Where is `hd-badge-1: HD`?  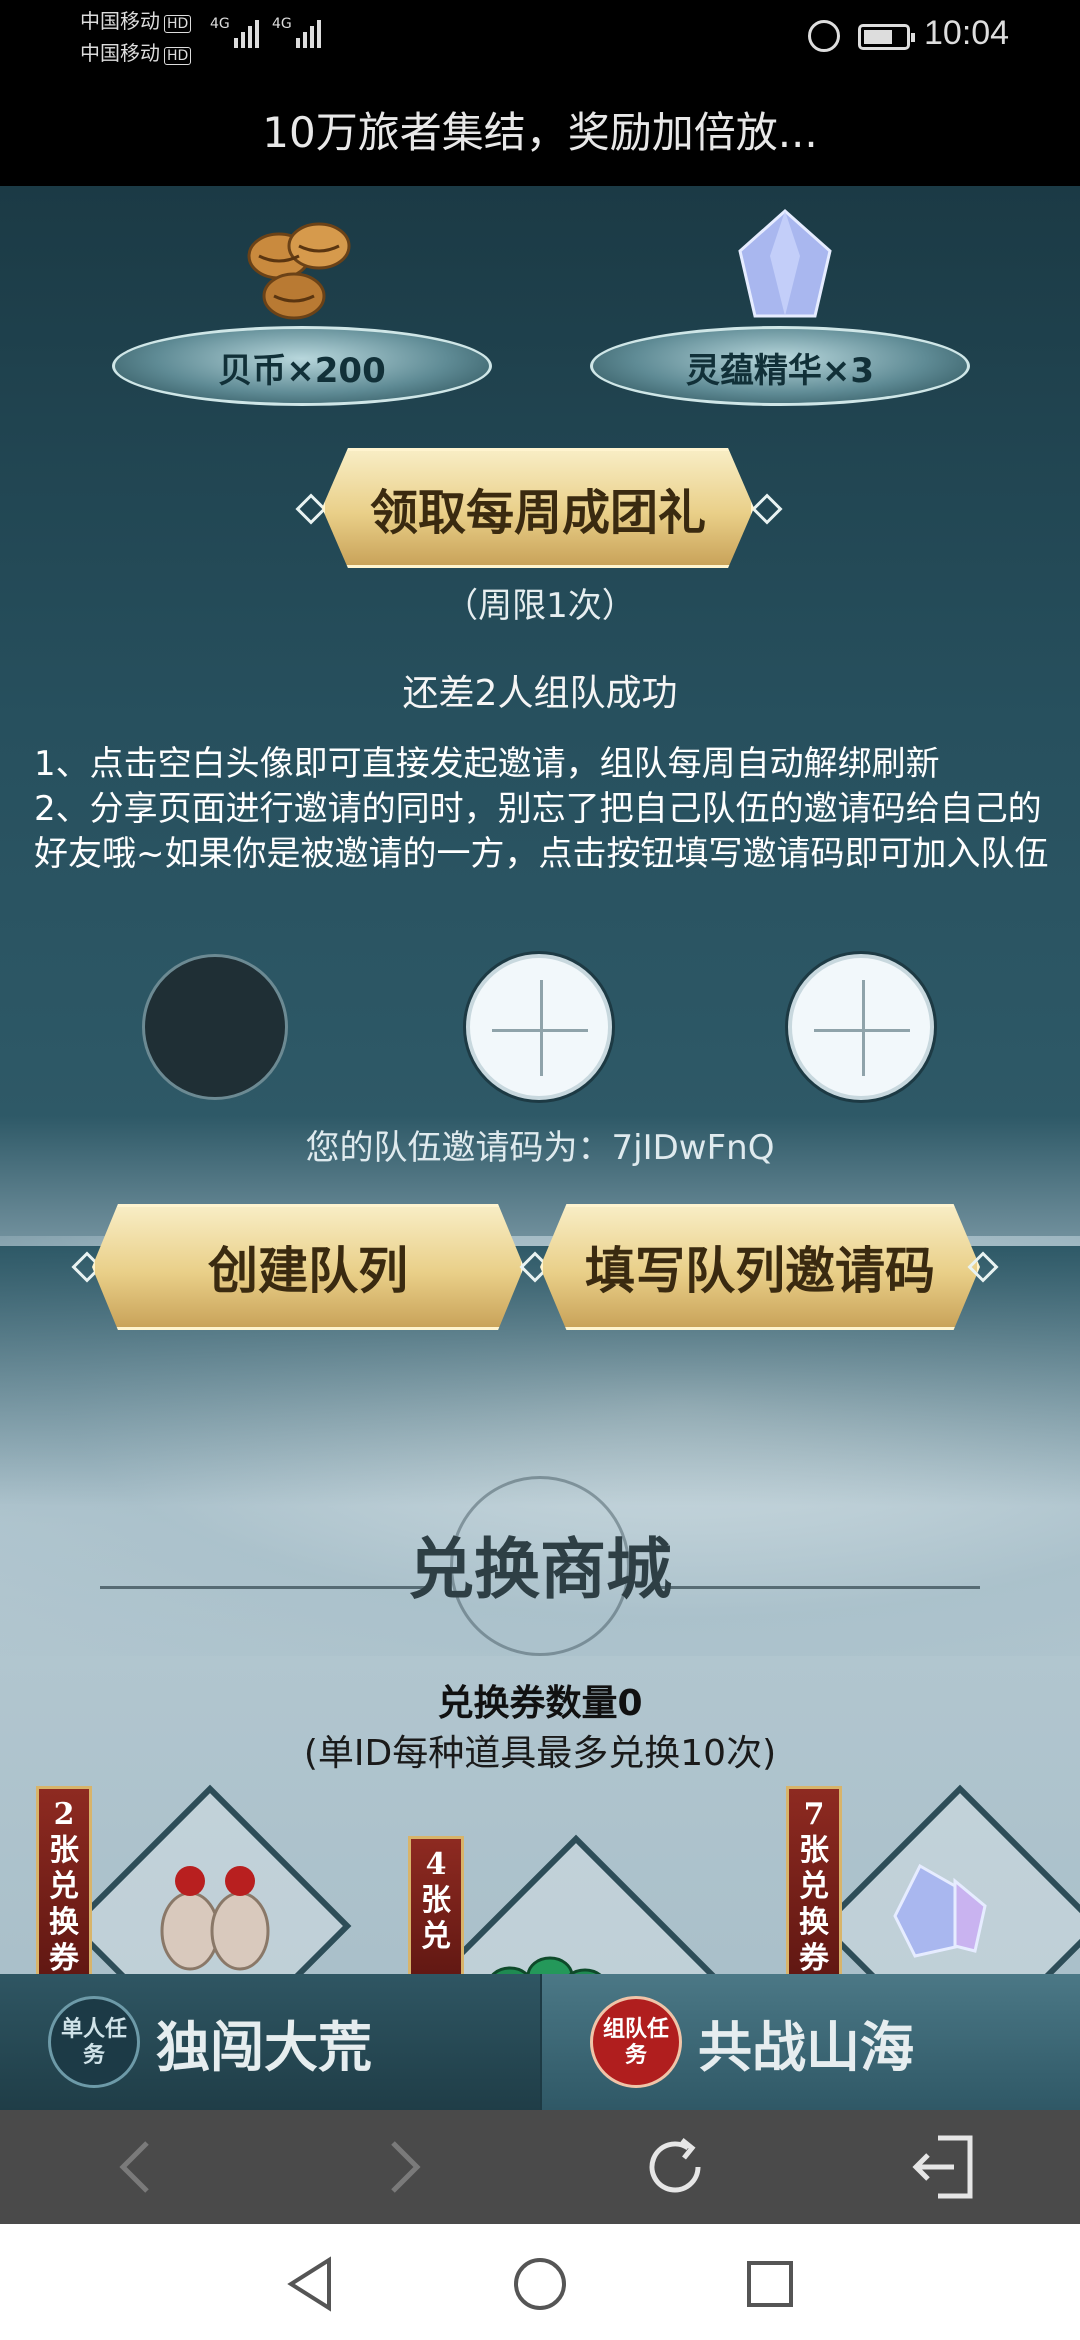
hd-badge-1: HD is located at coordinates (178, 24).